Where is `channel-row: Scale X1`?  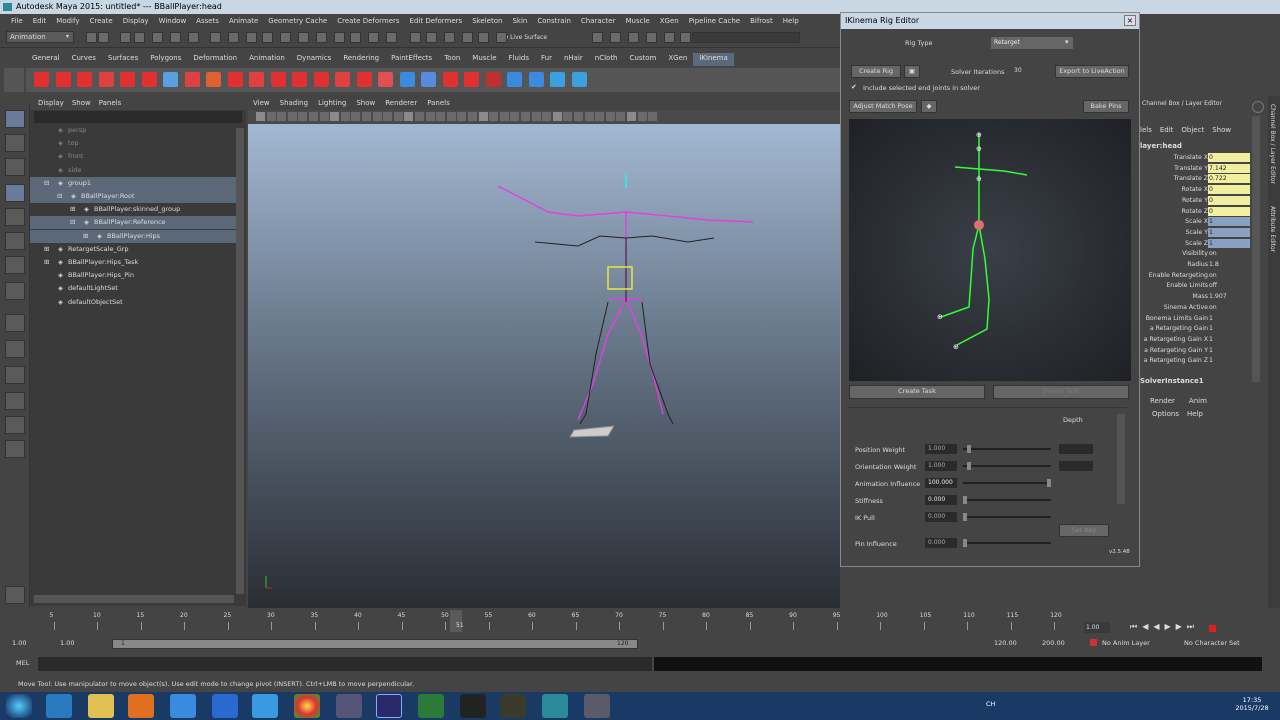 channel-row: Scale X1 is located at coordinates (1200, 222).